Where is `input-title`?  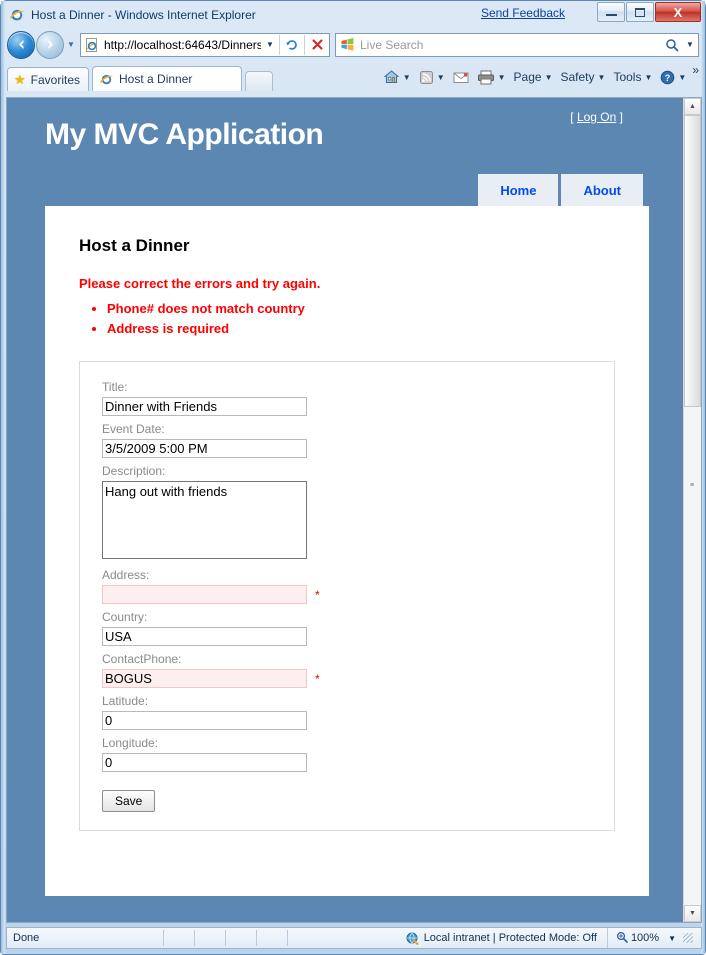 input-title is located at coordinates (204, 406).